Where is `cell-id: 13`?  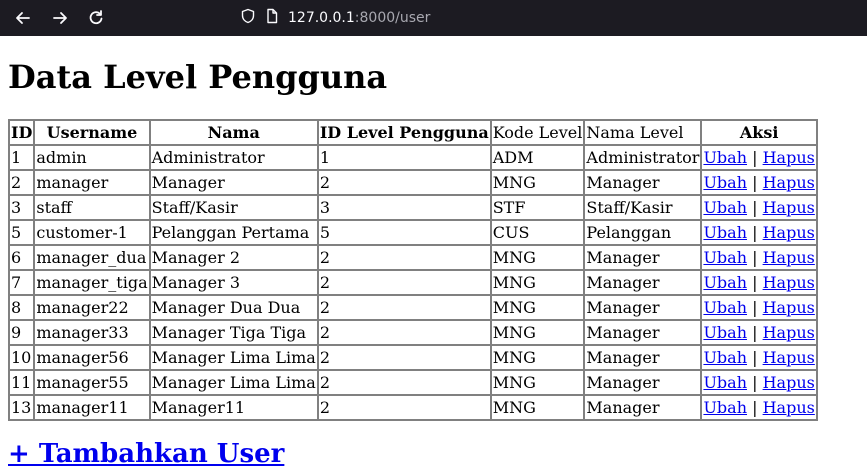
cell-id: 13 is located at coordinates (22, 407).